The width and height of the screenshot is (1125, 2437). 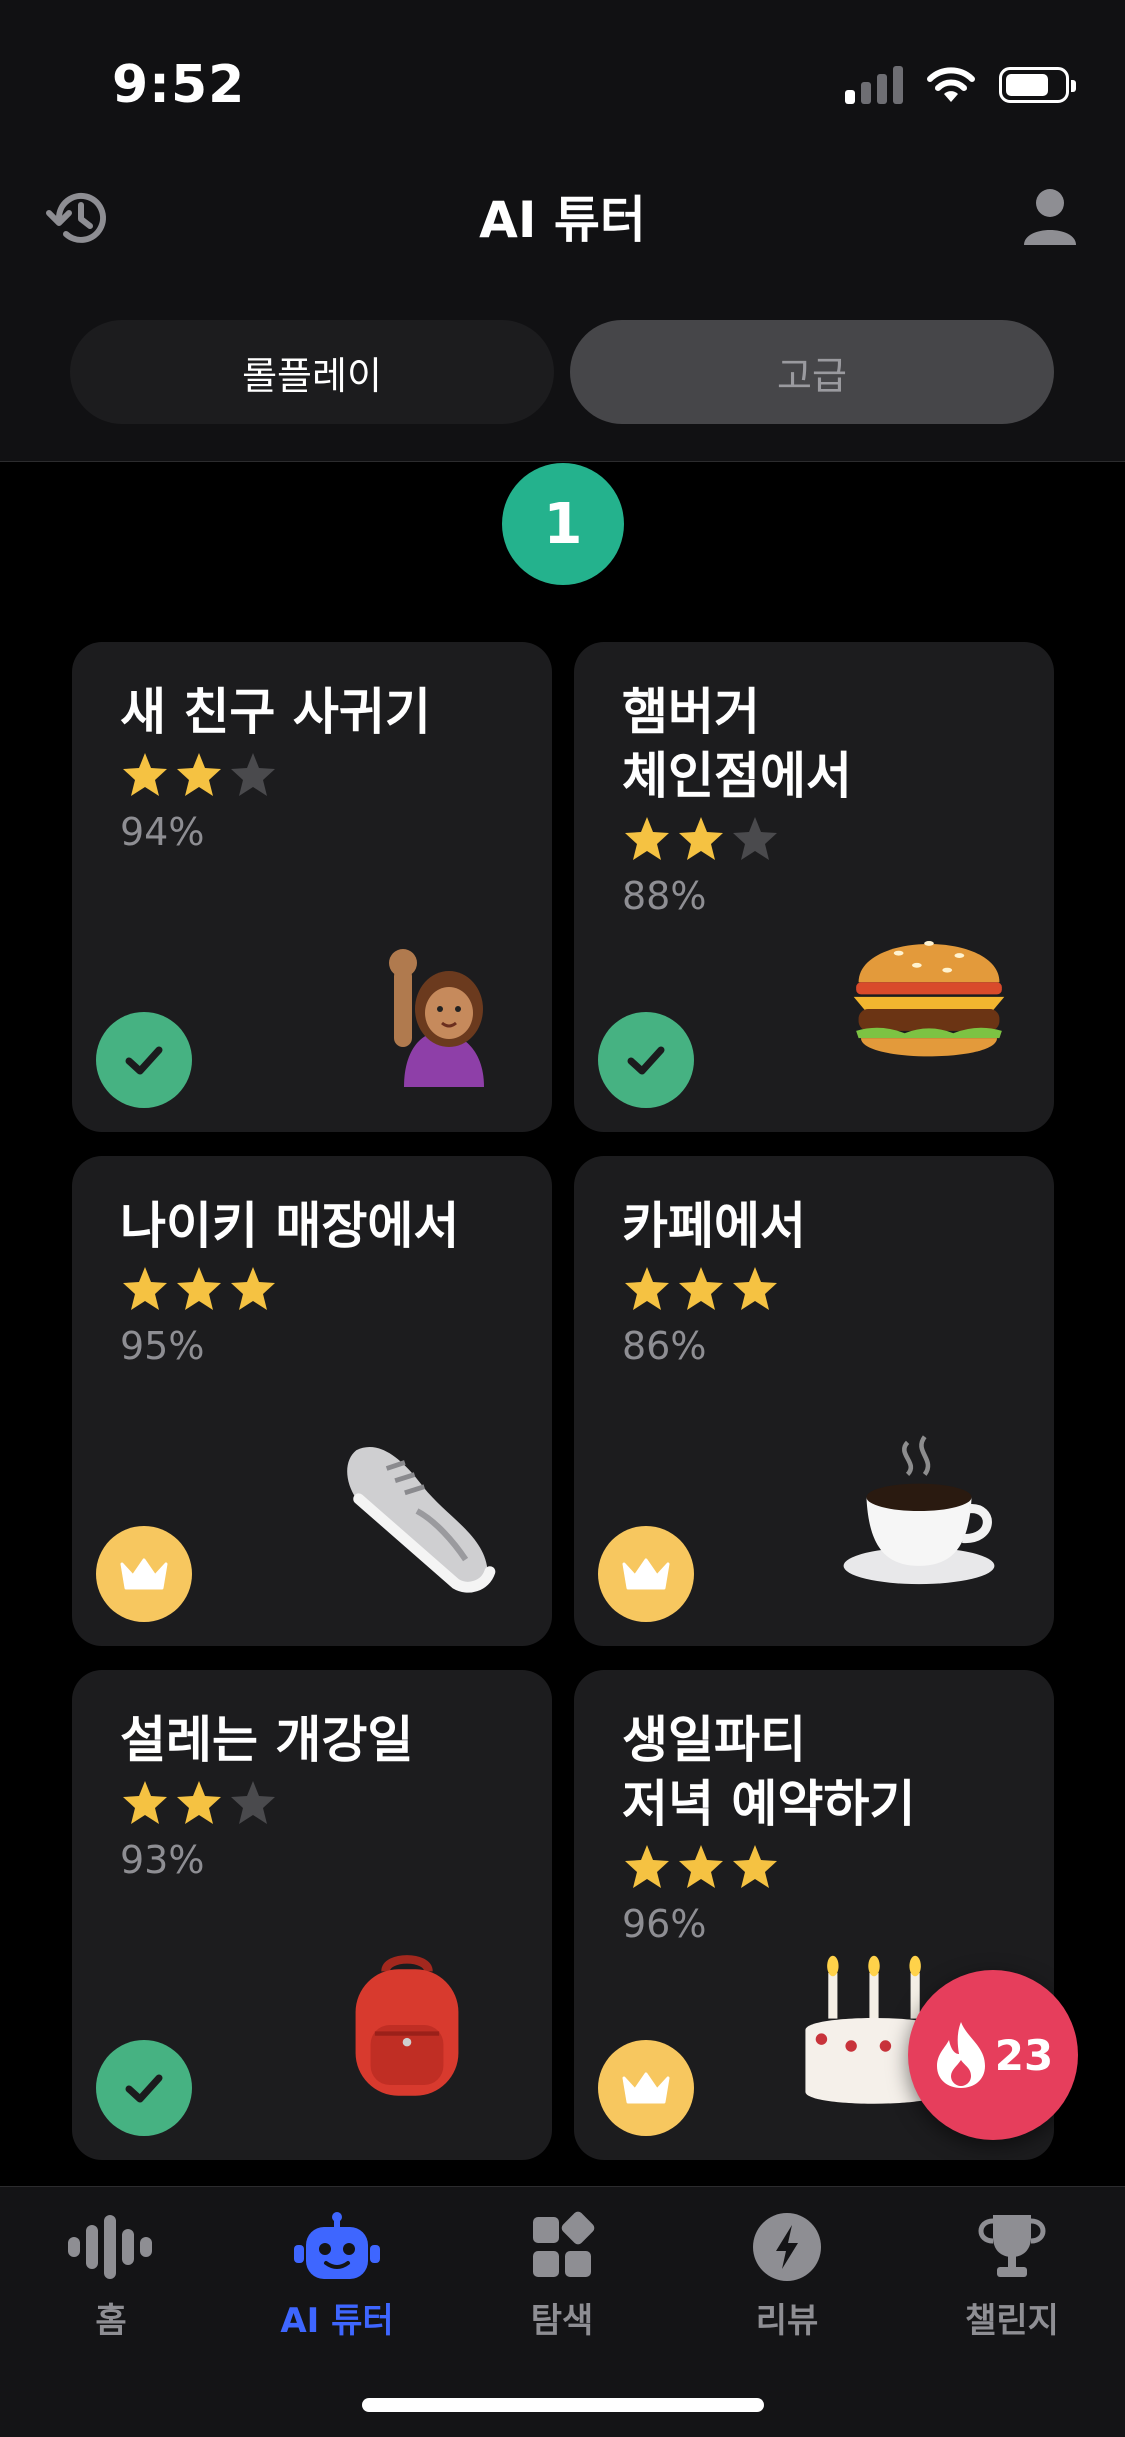 I want to click on card-percent: 93%, so click(x=162, y=1860).